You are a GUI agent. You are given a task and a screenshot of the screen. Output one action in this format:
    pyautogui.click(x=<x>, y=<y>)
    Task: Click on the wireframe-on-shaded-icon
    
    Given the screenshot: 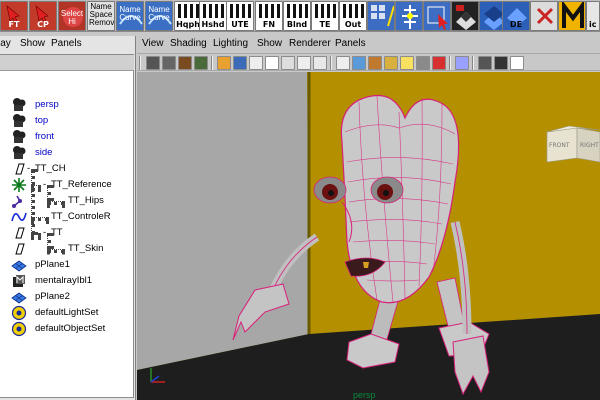 What is the action you would take?
    pyautogui.click(x=375, y=63)
    